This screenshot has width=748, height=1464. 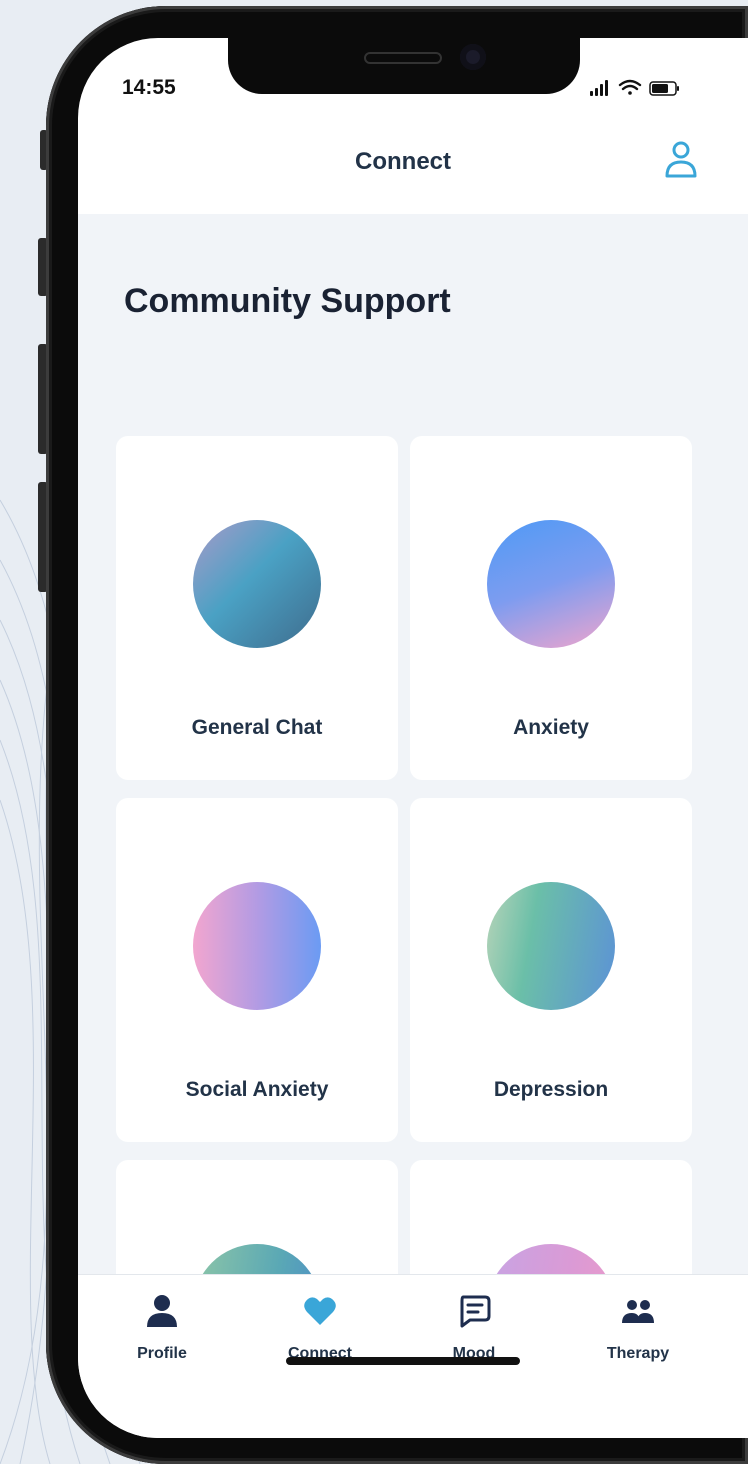 I want to click on card-label: Social Anxiety, so click(x=257, y=1089).